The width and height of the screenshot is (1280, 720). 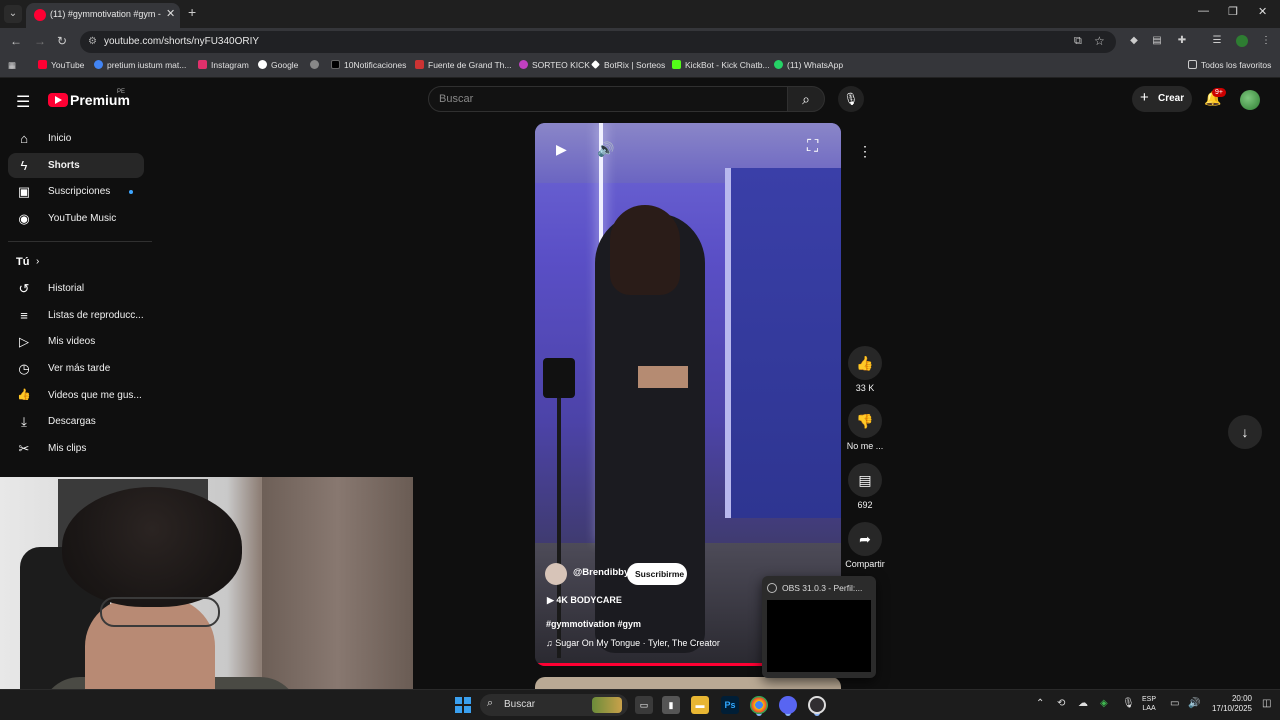 I want to click on discord-icon, so click(x=788, y=705).